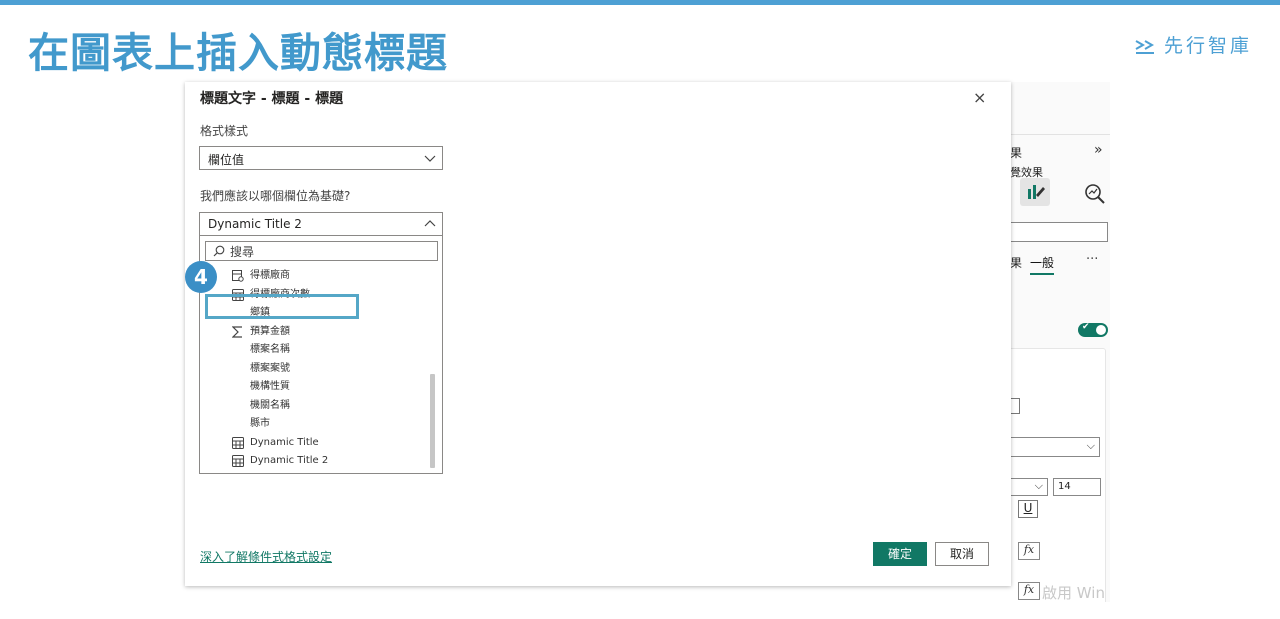 Image resolution: width=1280 pixels, height=619 pixels. I want to click on format-style-select: 欄位值, so click(321, 158).